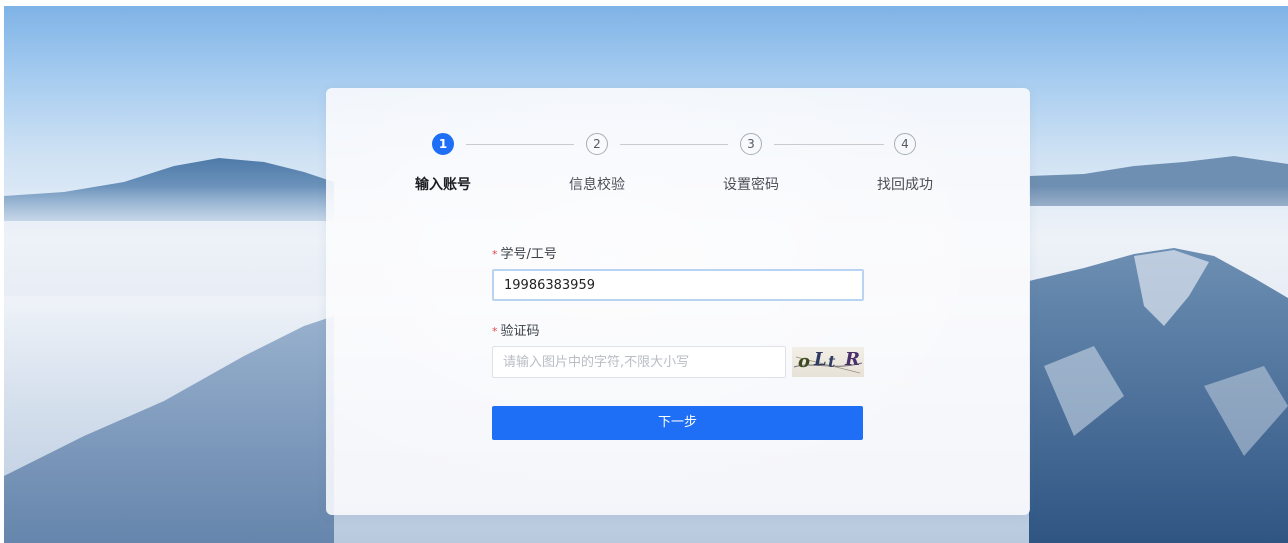 Image resolution: width=1288 pixels, height=543 pixels. I want to click on captcha-label-text: 验证码, so click(520, 331).